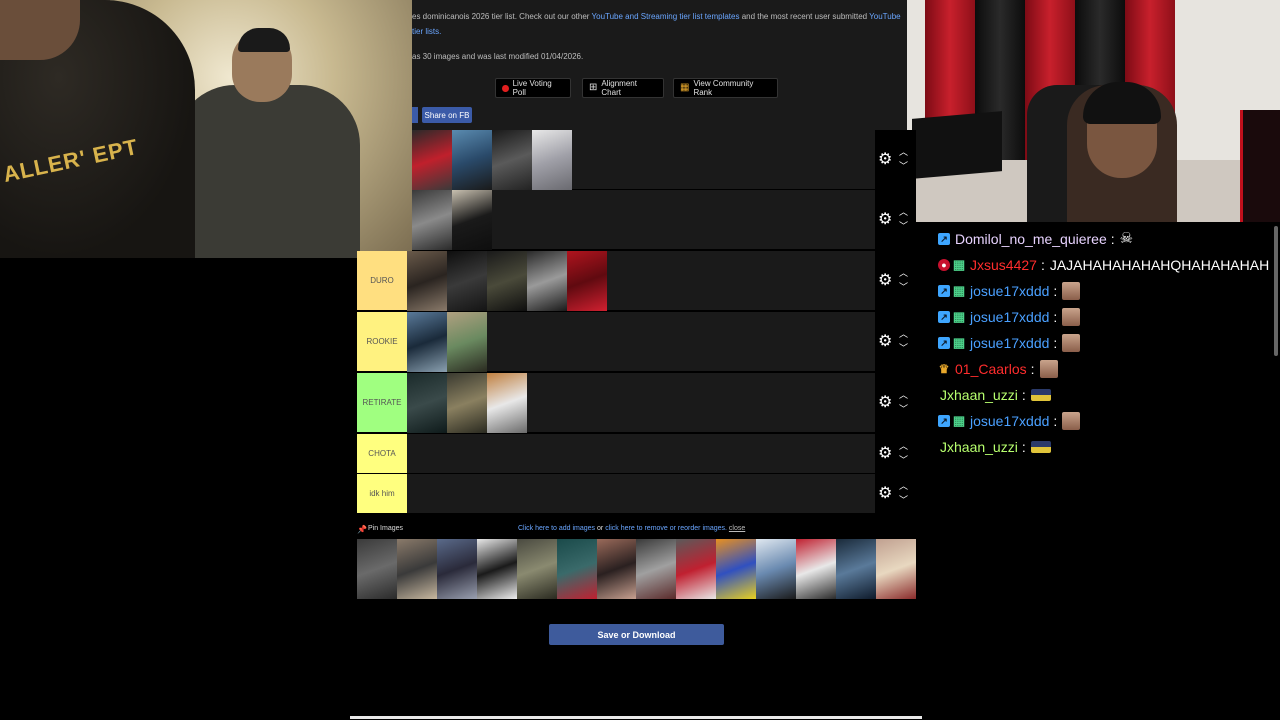 Image resolution: width=1280 pixels, height=720 pixels. What do you see at coordinates (556, 528) in the screenshot?
I see `add-images-link: Click here to add images` at bounding box center [556, 528].